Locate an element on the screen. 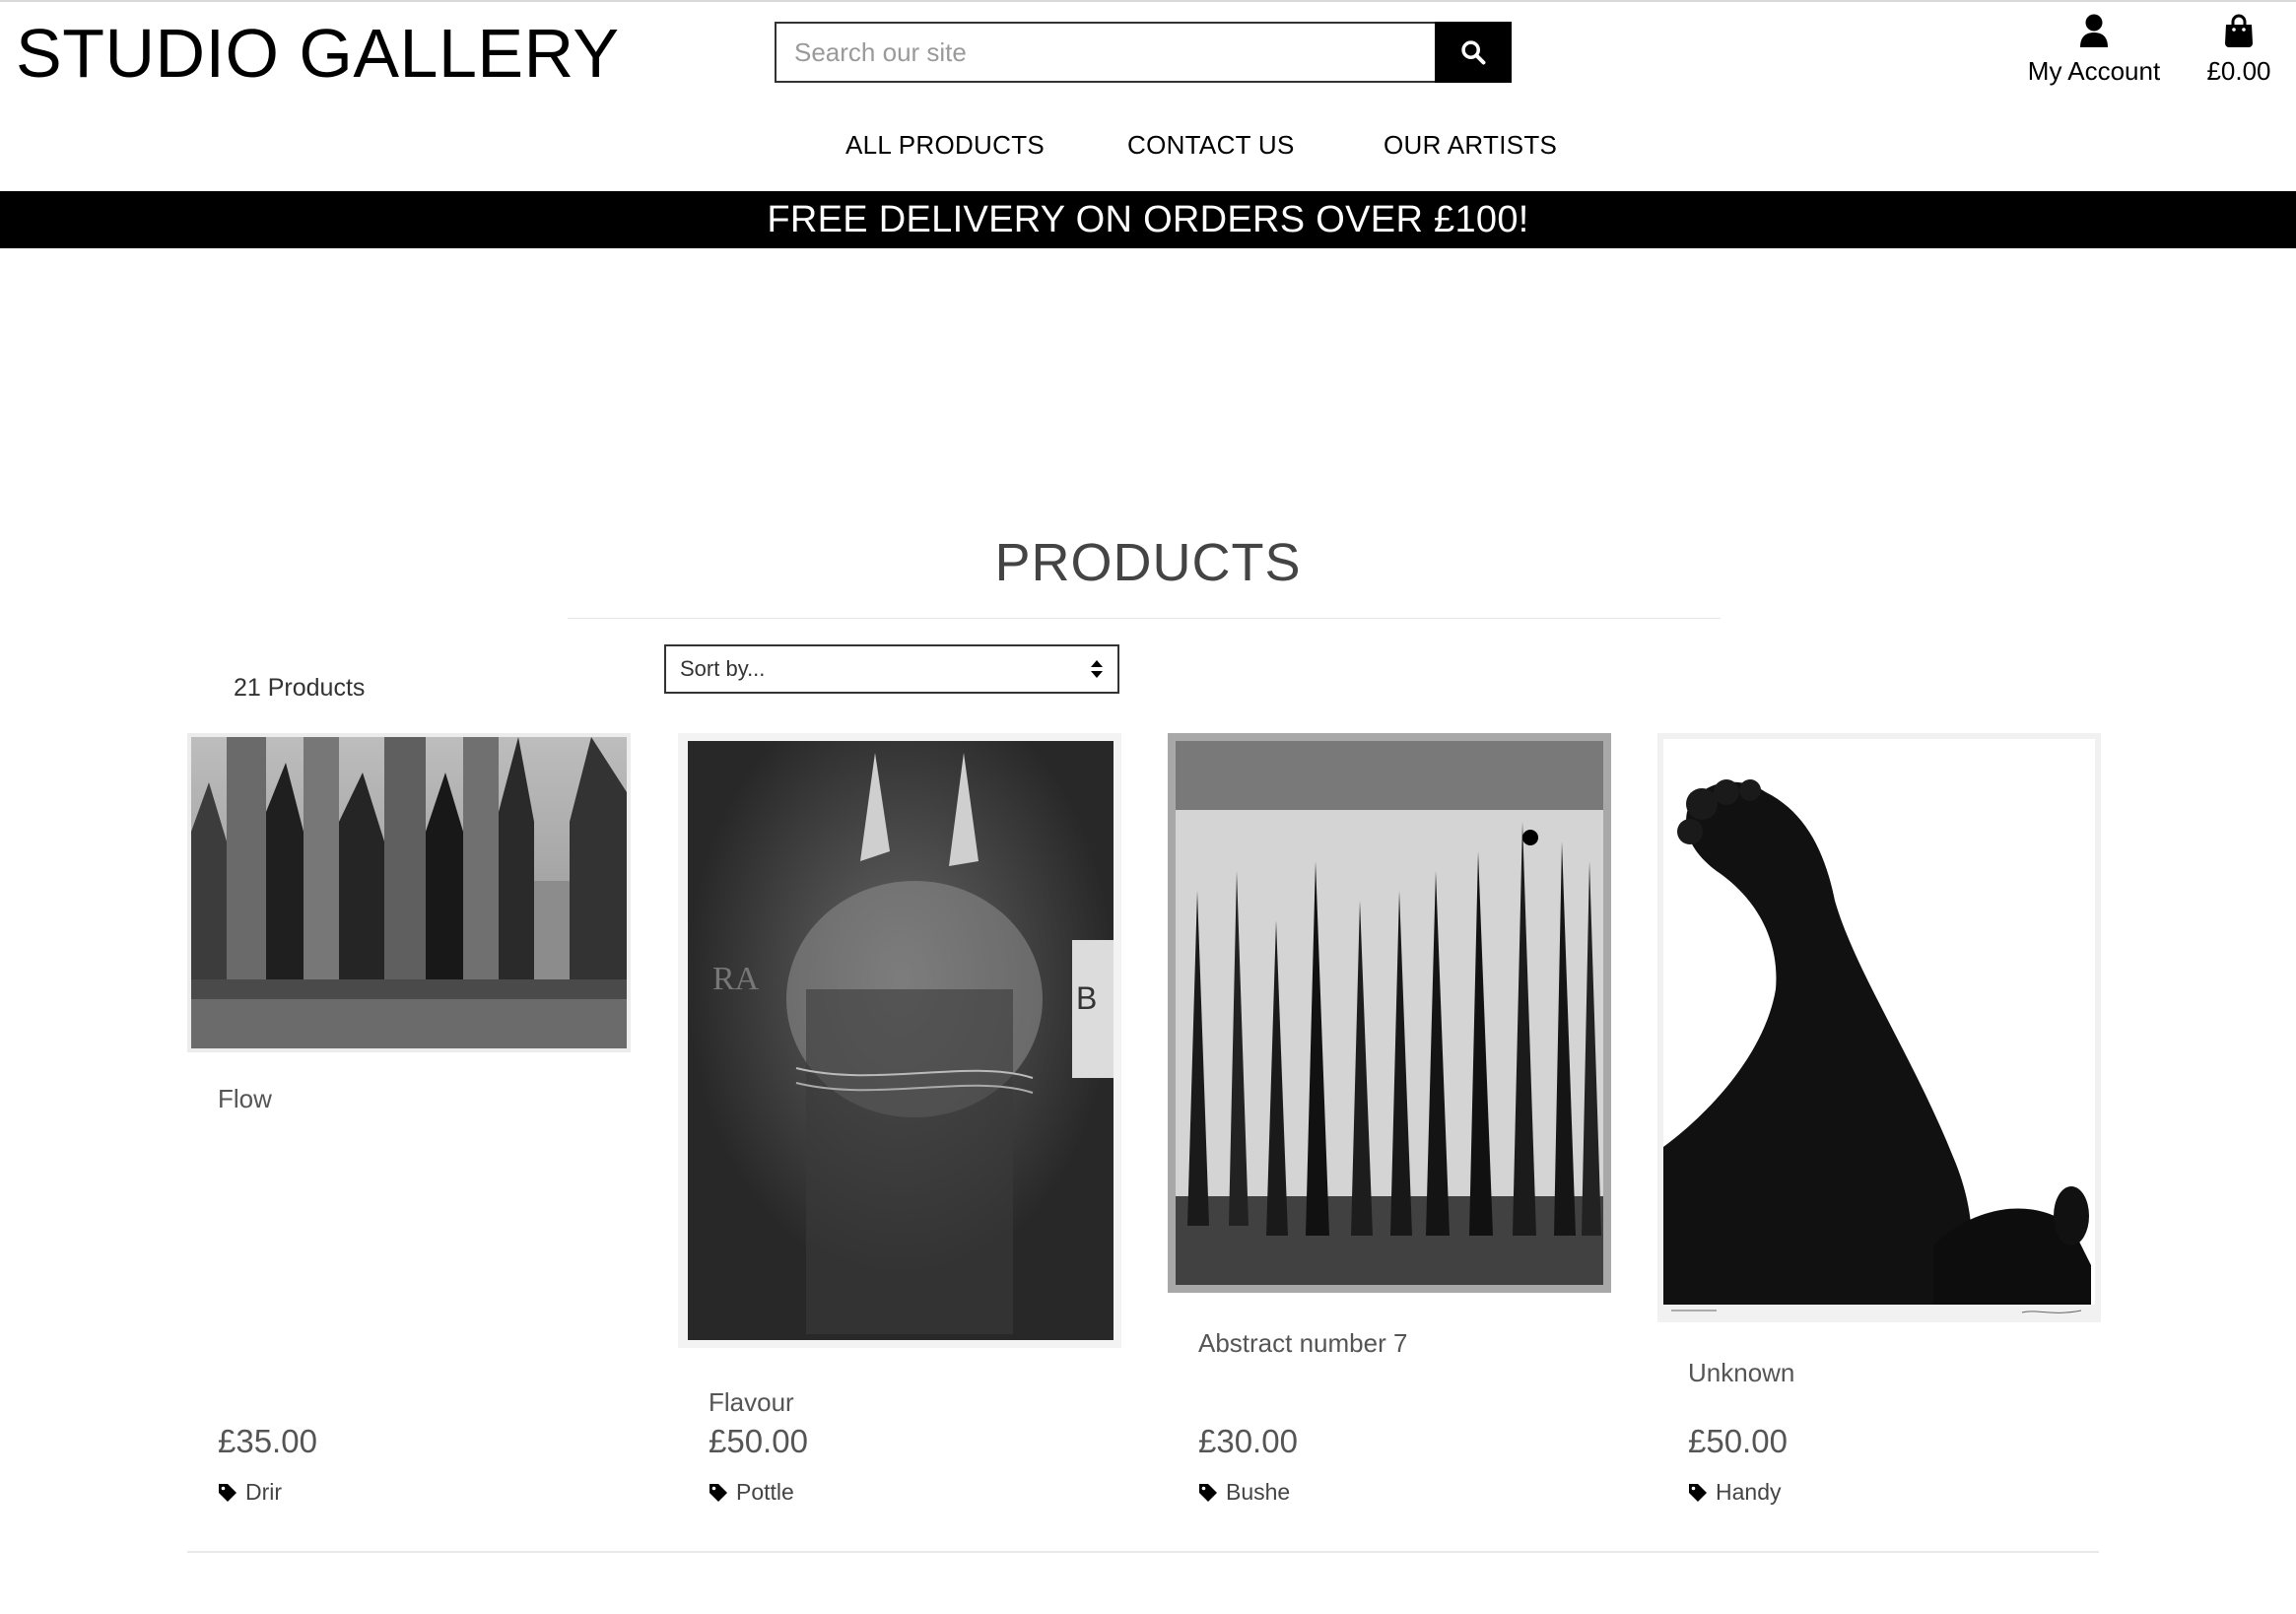 The width and height of the screenshot is (2296, 1614). main-nav: ALL PRODUCTS CONTACT US OUR ARTISTS is located at coordinates (1148, 149).